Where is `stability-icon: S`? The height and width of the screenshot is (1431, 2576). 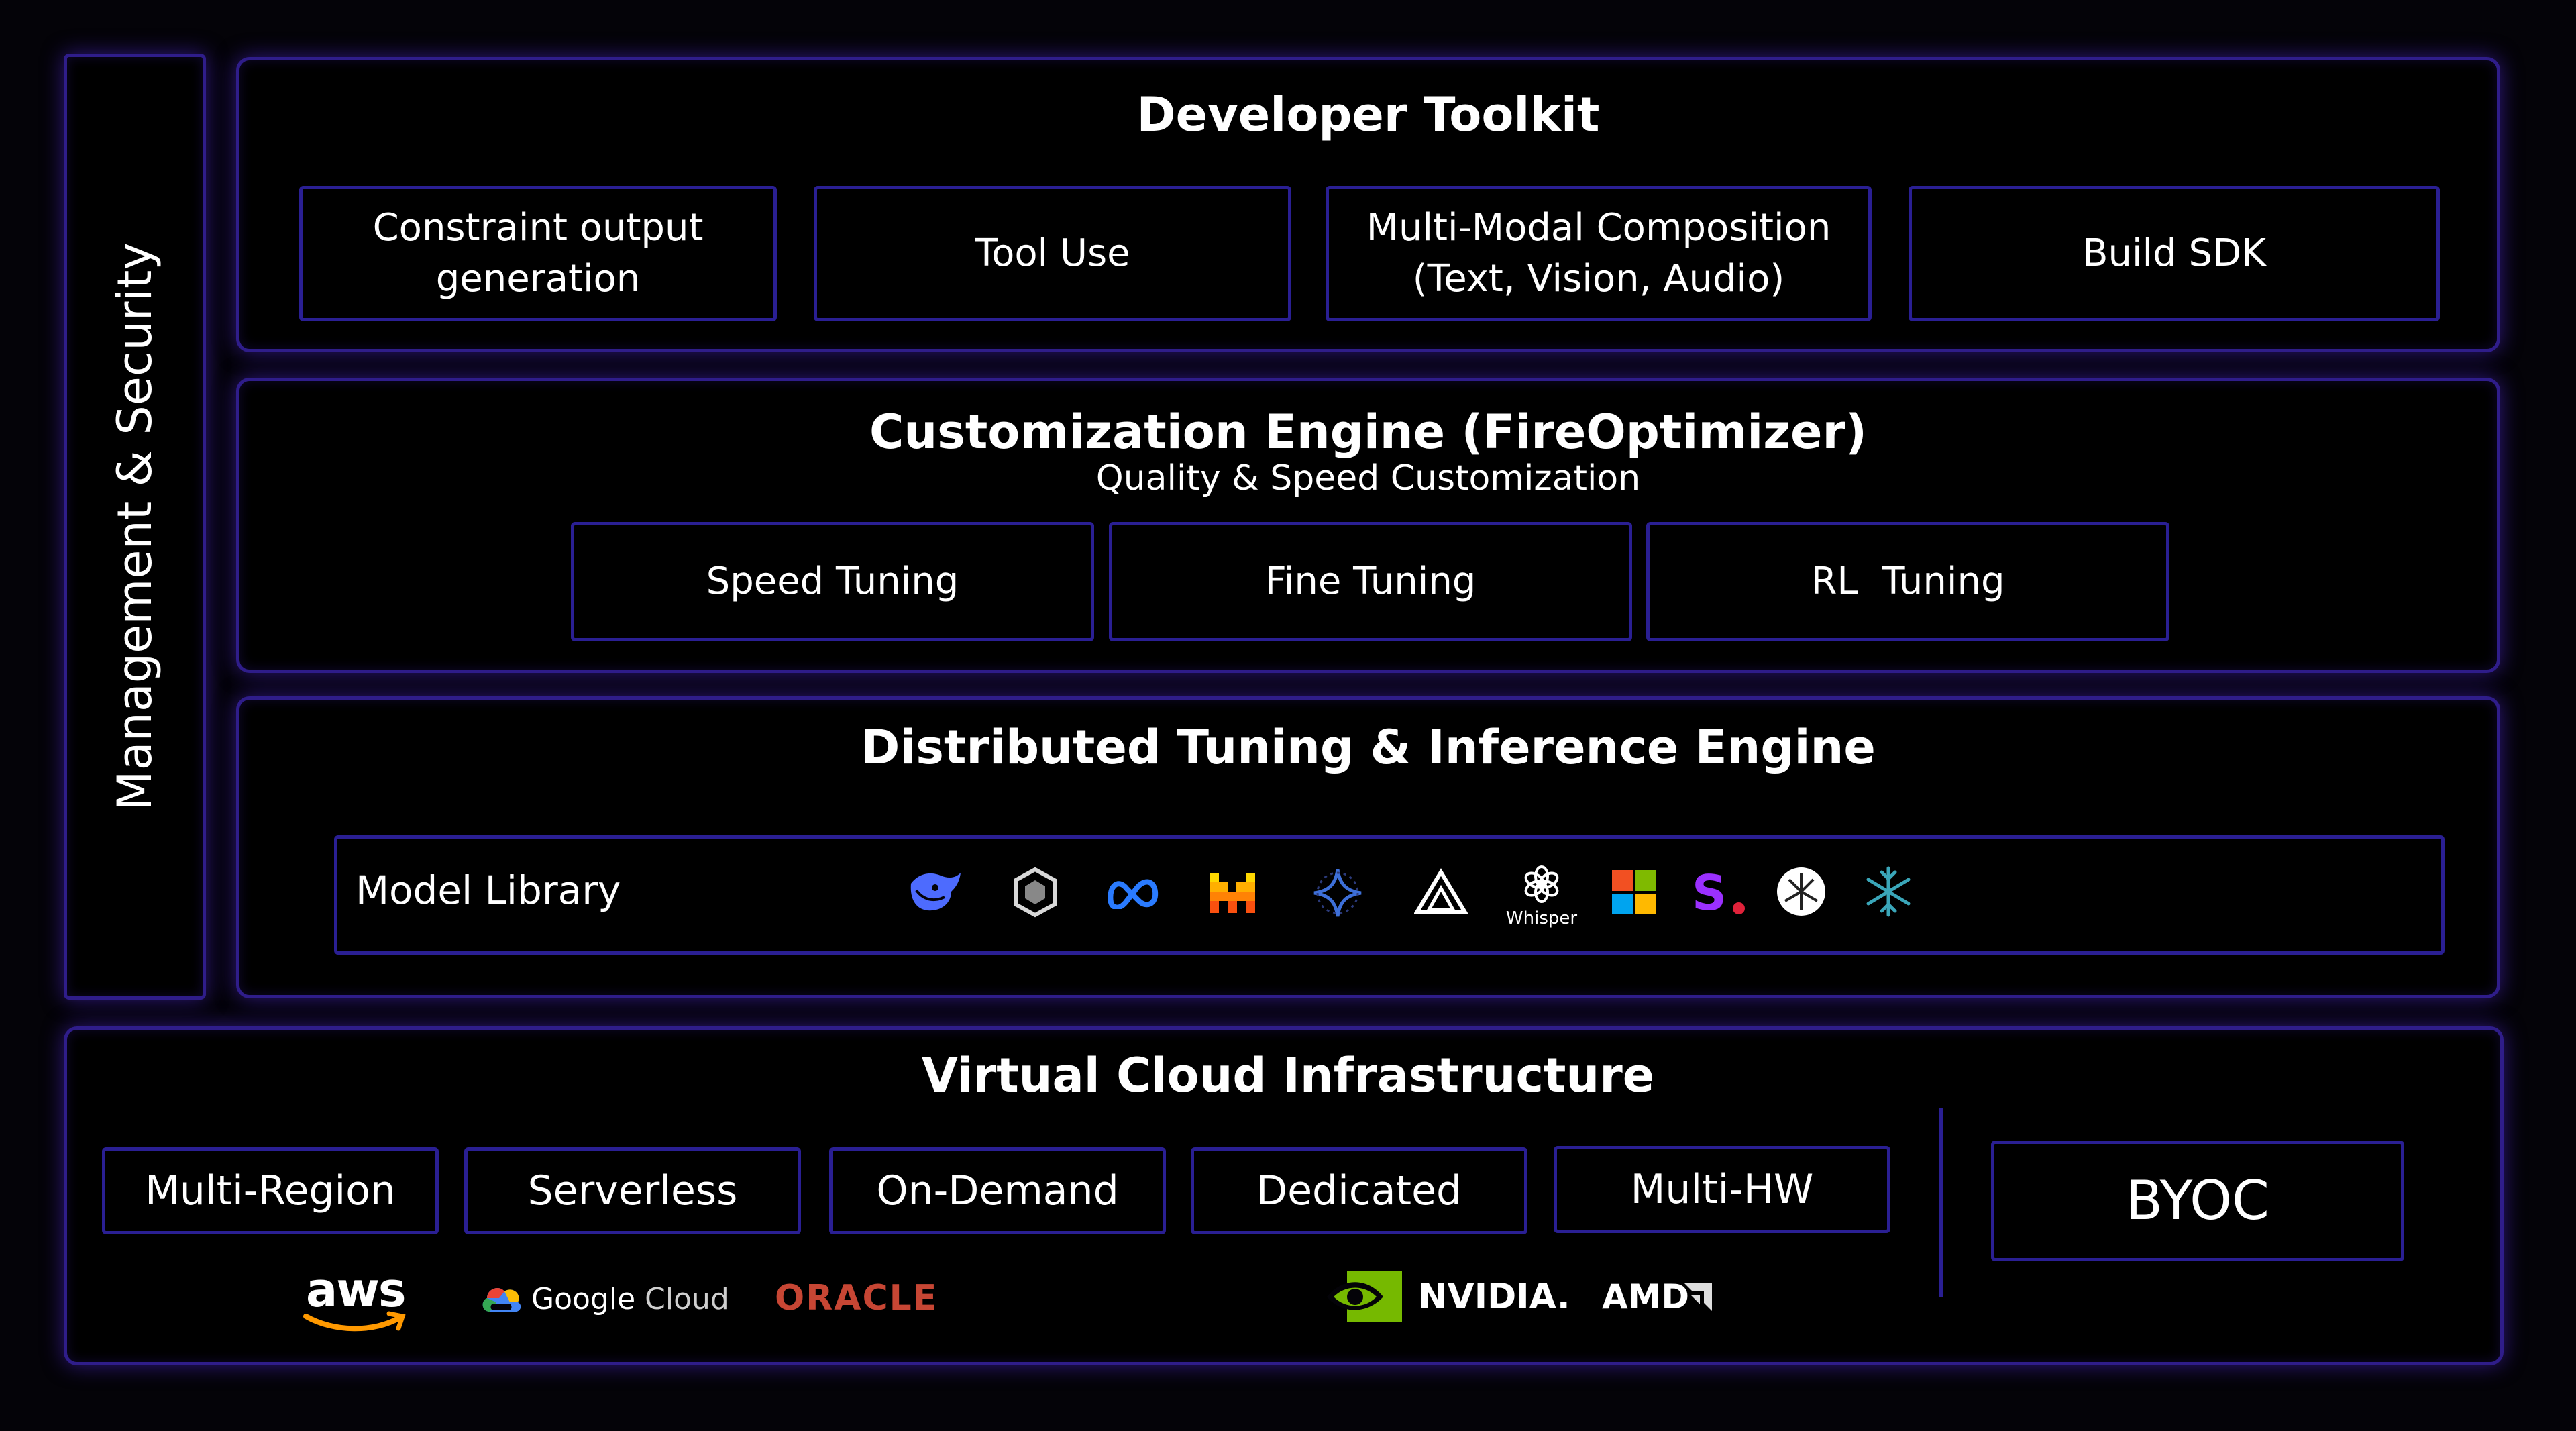
stability-icon: S is located at coordinates (1718, 892).